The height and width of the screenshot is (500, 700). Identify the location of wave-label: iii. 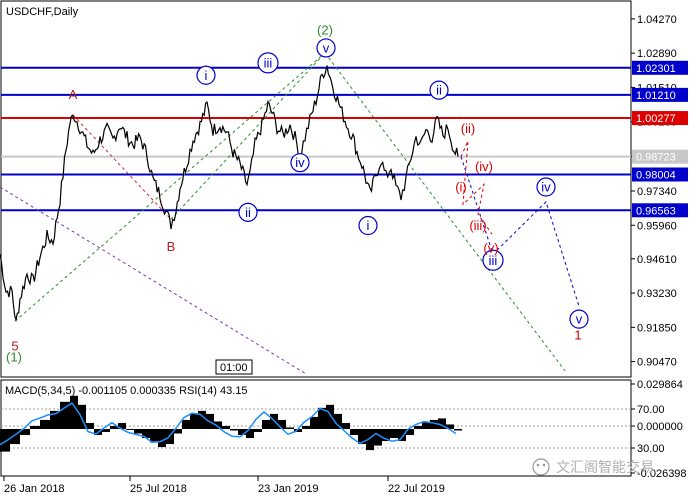
(268, 62).